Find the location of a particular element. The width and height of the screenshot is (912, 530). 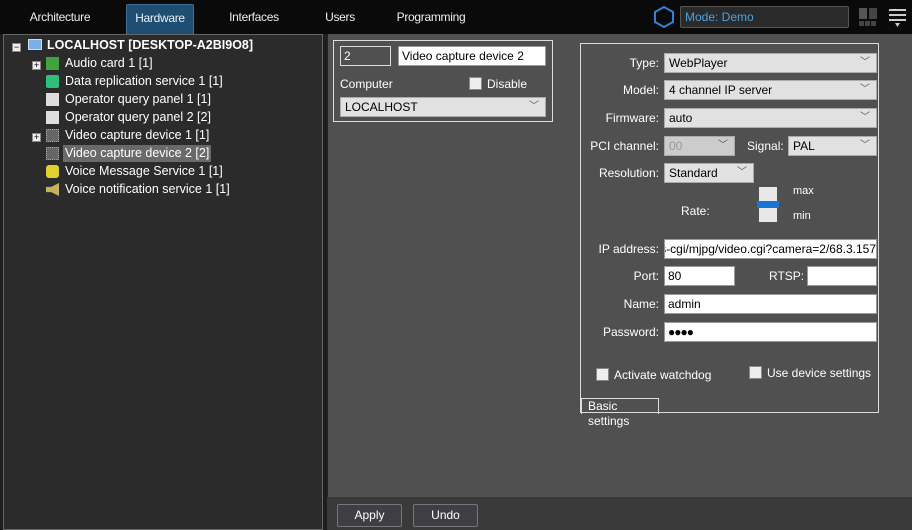

rate-slider-thumb is located at coordinates (768, 204).